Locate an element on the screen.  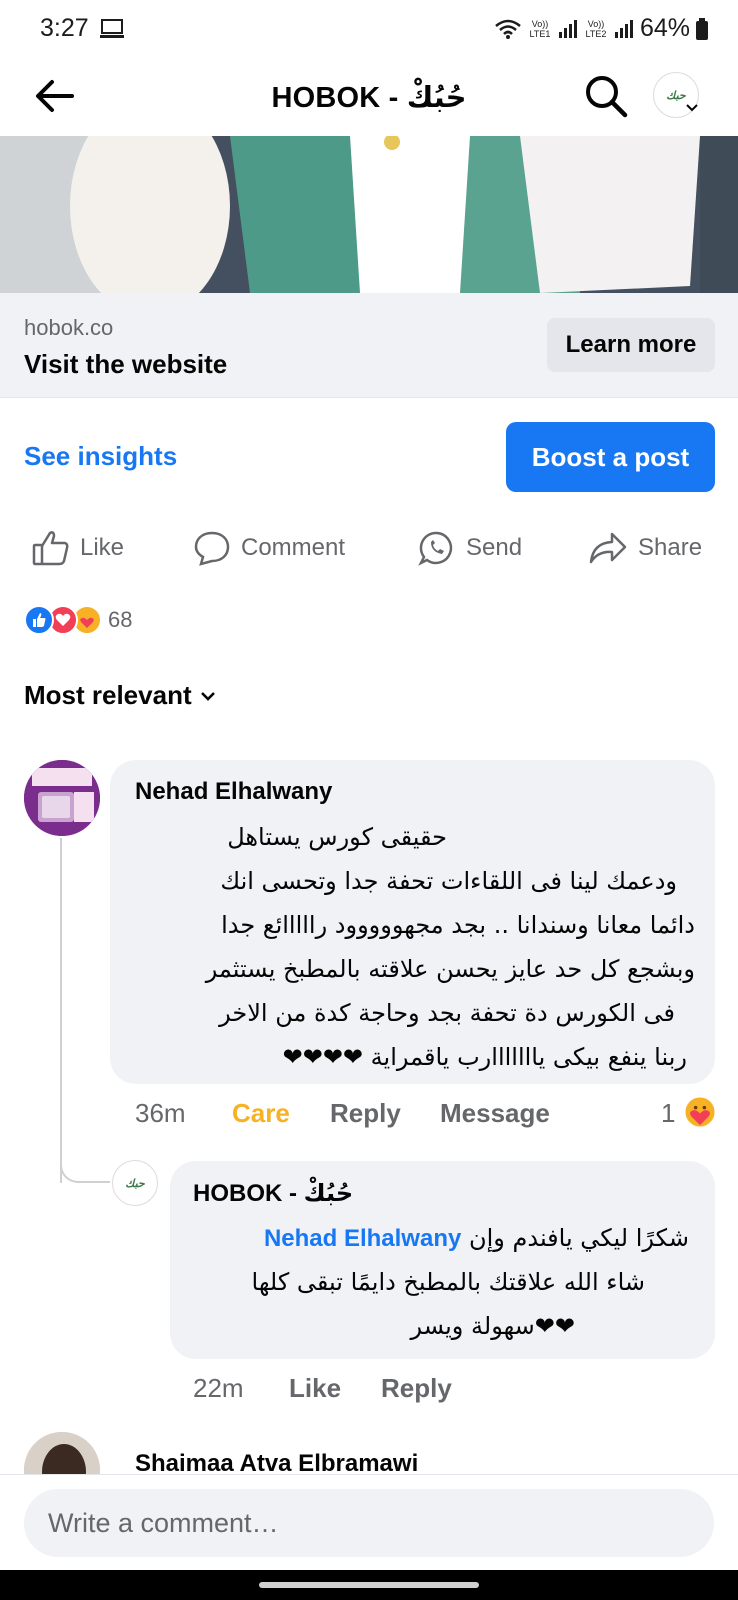
sim1-label: Vo)) LTE1 is located at coordinates (540, 28).